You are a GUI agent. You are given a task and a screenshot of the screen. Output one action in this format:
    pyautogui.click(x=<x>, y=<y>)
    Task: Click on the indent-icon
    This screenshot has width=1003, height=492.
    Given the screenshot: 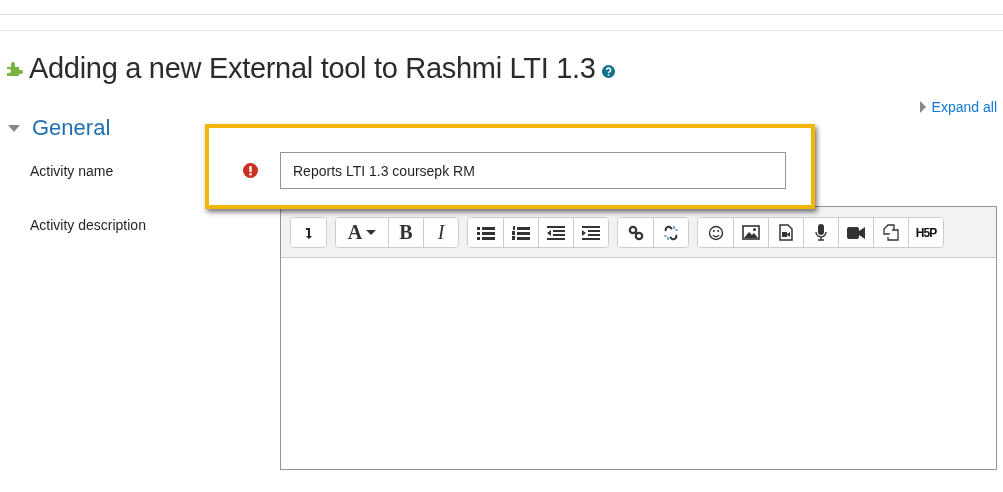 What is the action you would take?
    pyautogui.click(x=591, y=232)
    